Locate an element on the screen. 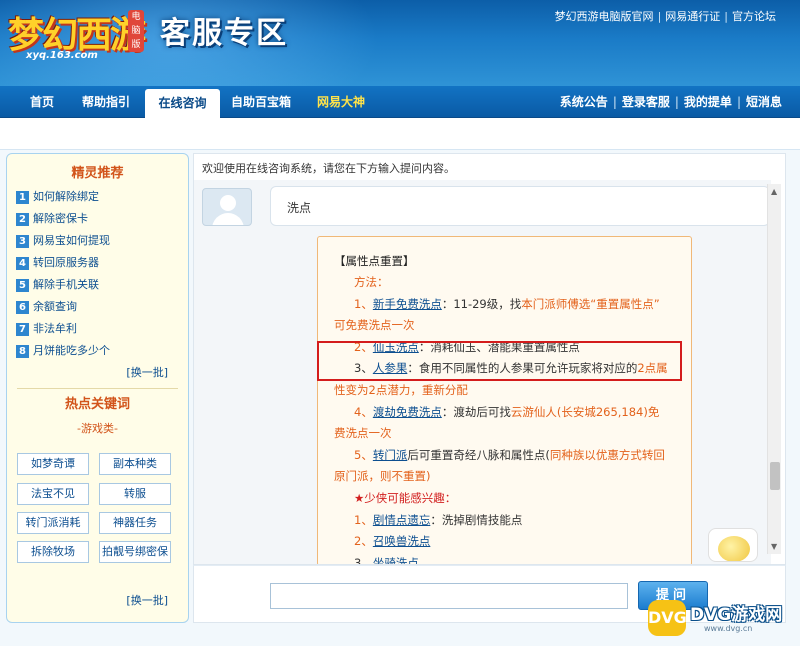 The width and height of the screenshot is (800, 646). method-5-continuation: 原门派，则不重置) is located at coordinates (382, 476).